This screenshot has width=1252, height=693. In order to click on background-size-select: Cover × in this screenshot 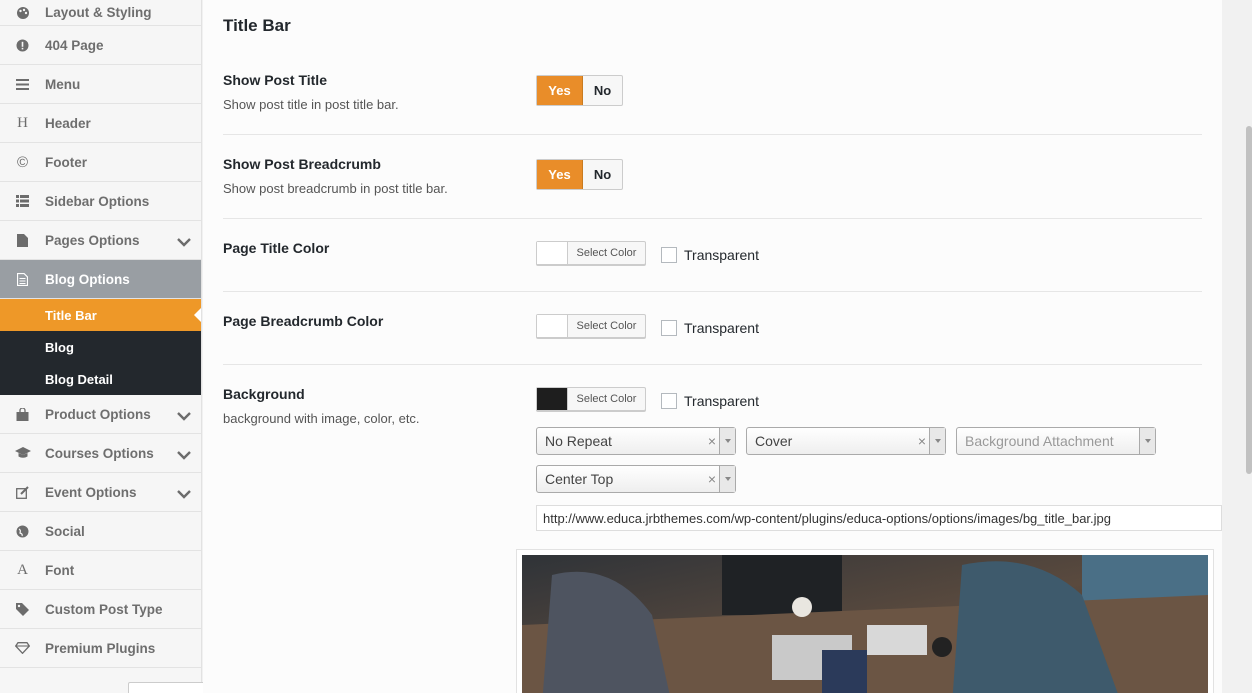, I will do `click(846, 441)`.